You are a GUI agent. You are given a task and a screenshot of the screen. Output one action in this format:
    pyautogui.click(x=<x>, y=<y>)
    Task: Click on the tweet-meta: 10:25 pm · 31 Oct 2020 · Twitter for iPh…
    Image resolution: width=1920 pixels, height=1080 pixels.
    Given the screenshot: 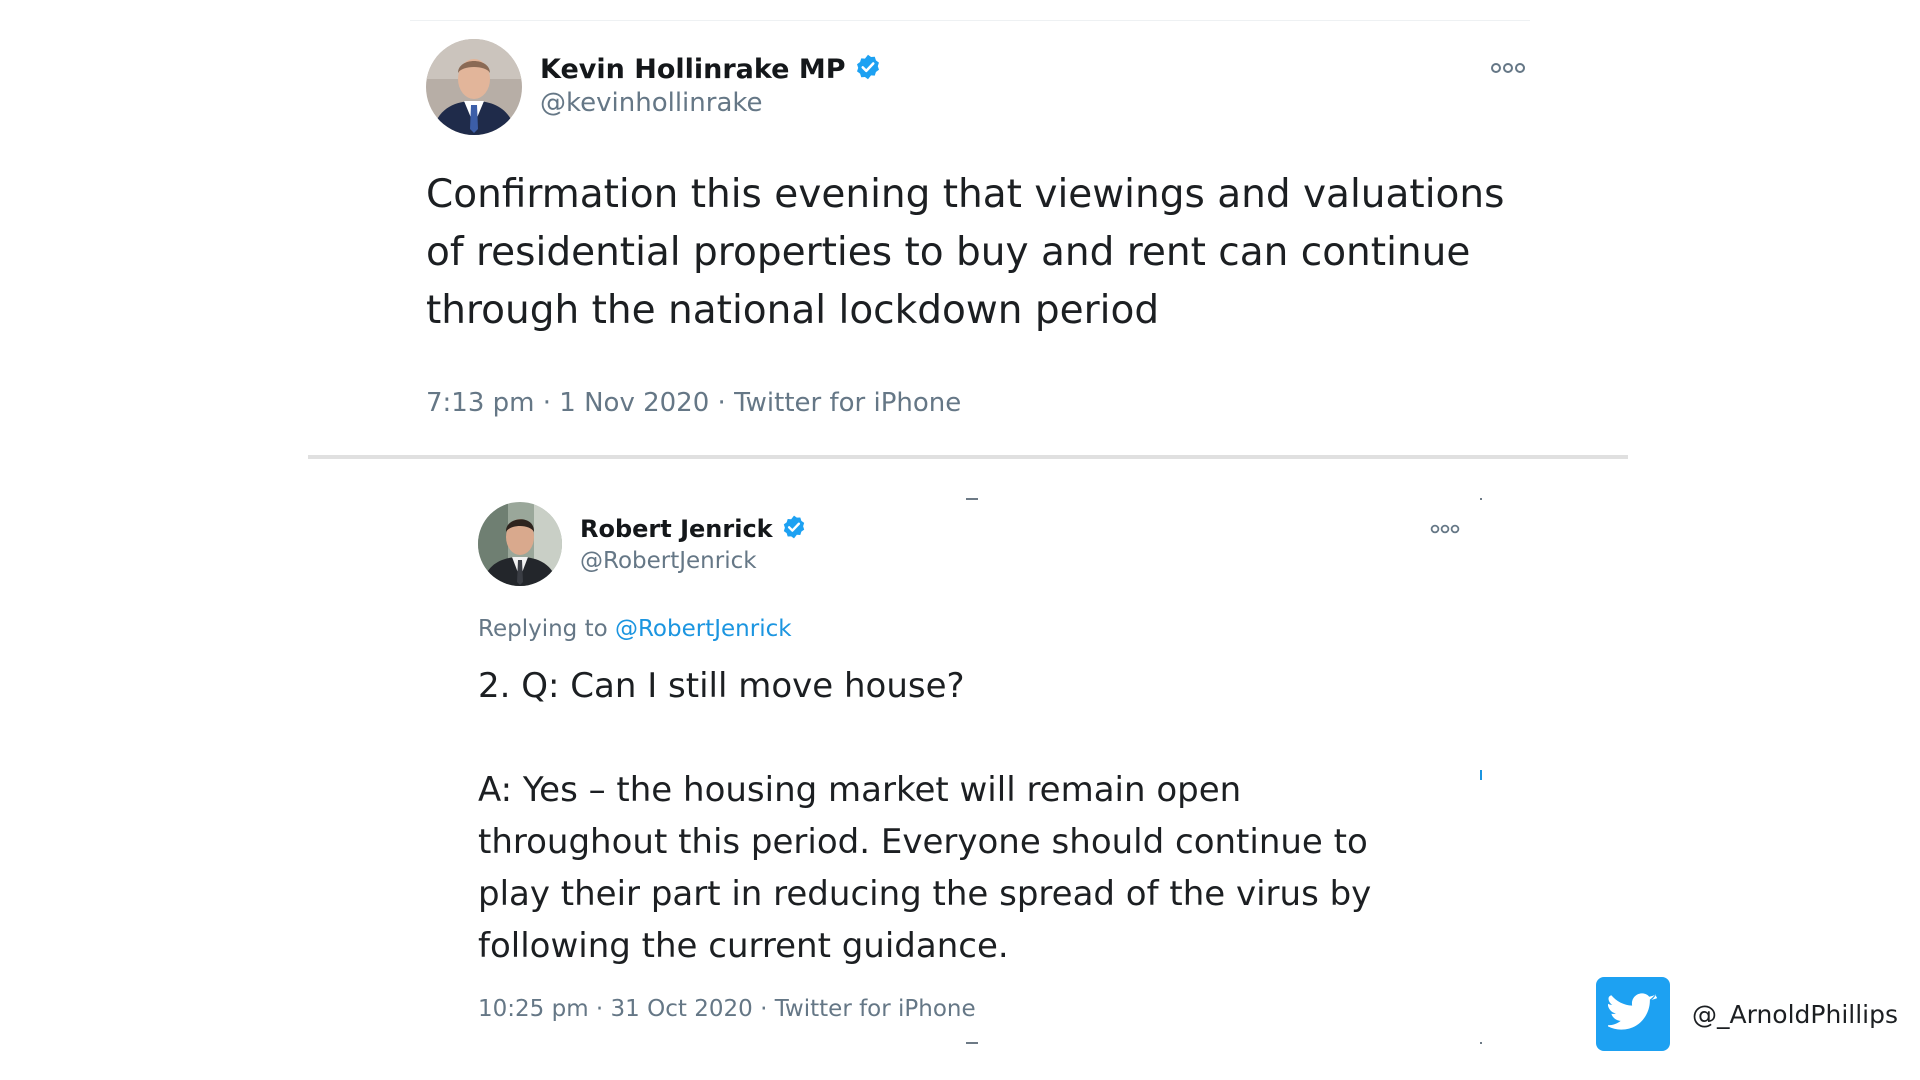 What is the action you would take?
    pyautogui.click(x=727, y=1009)
    